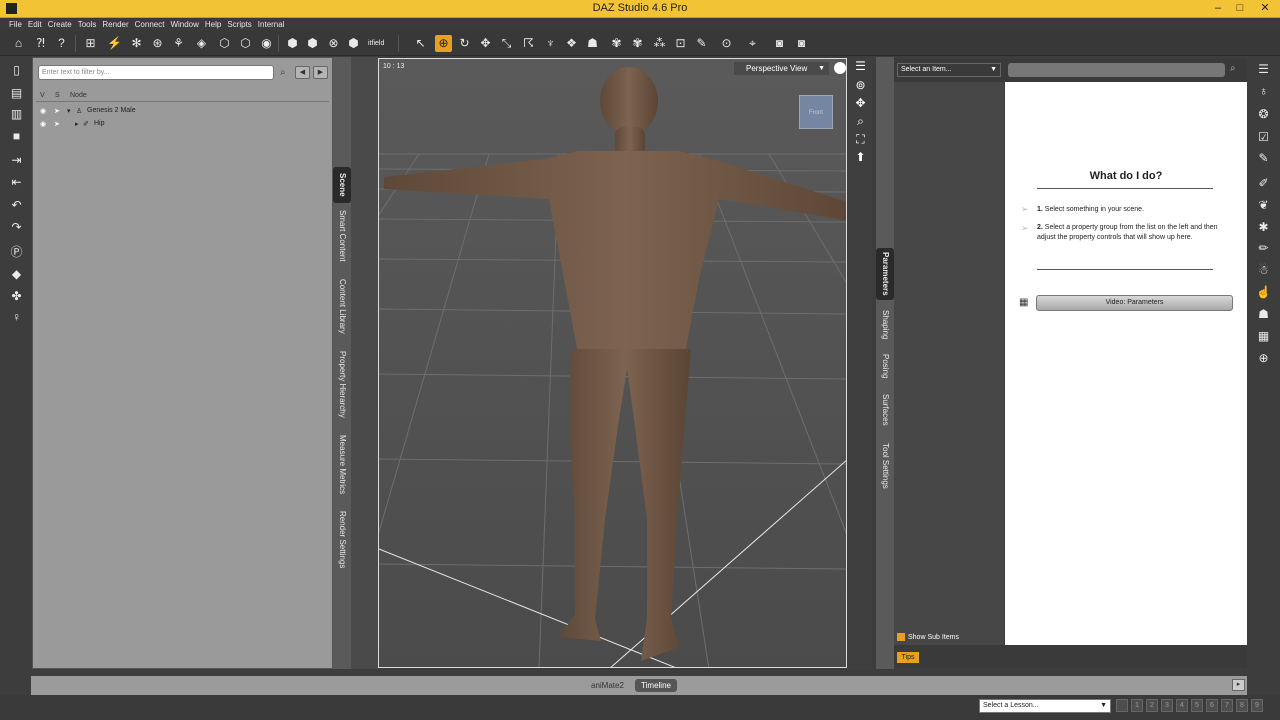 The height and width of the screenshot is (720, 1280). What do you see at coordinates (528, 43) in the screenshot?
I see `active-pose-icon: ☈` at bounding box center [528, 43].